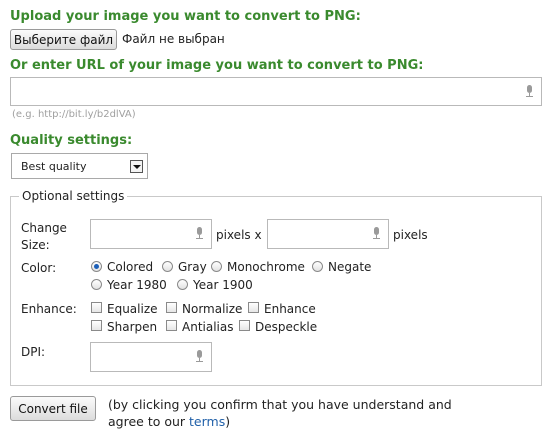 The image size is (558, 429). I want to click on quality-selected-value: Best quality, so click(54, 166).